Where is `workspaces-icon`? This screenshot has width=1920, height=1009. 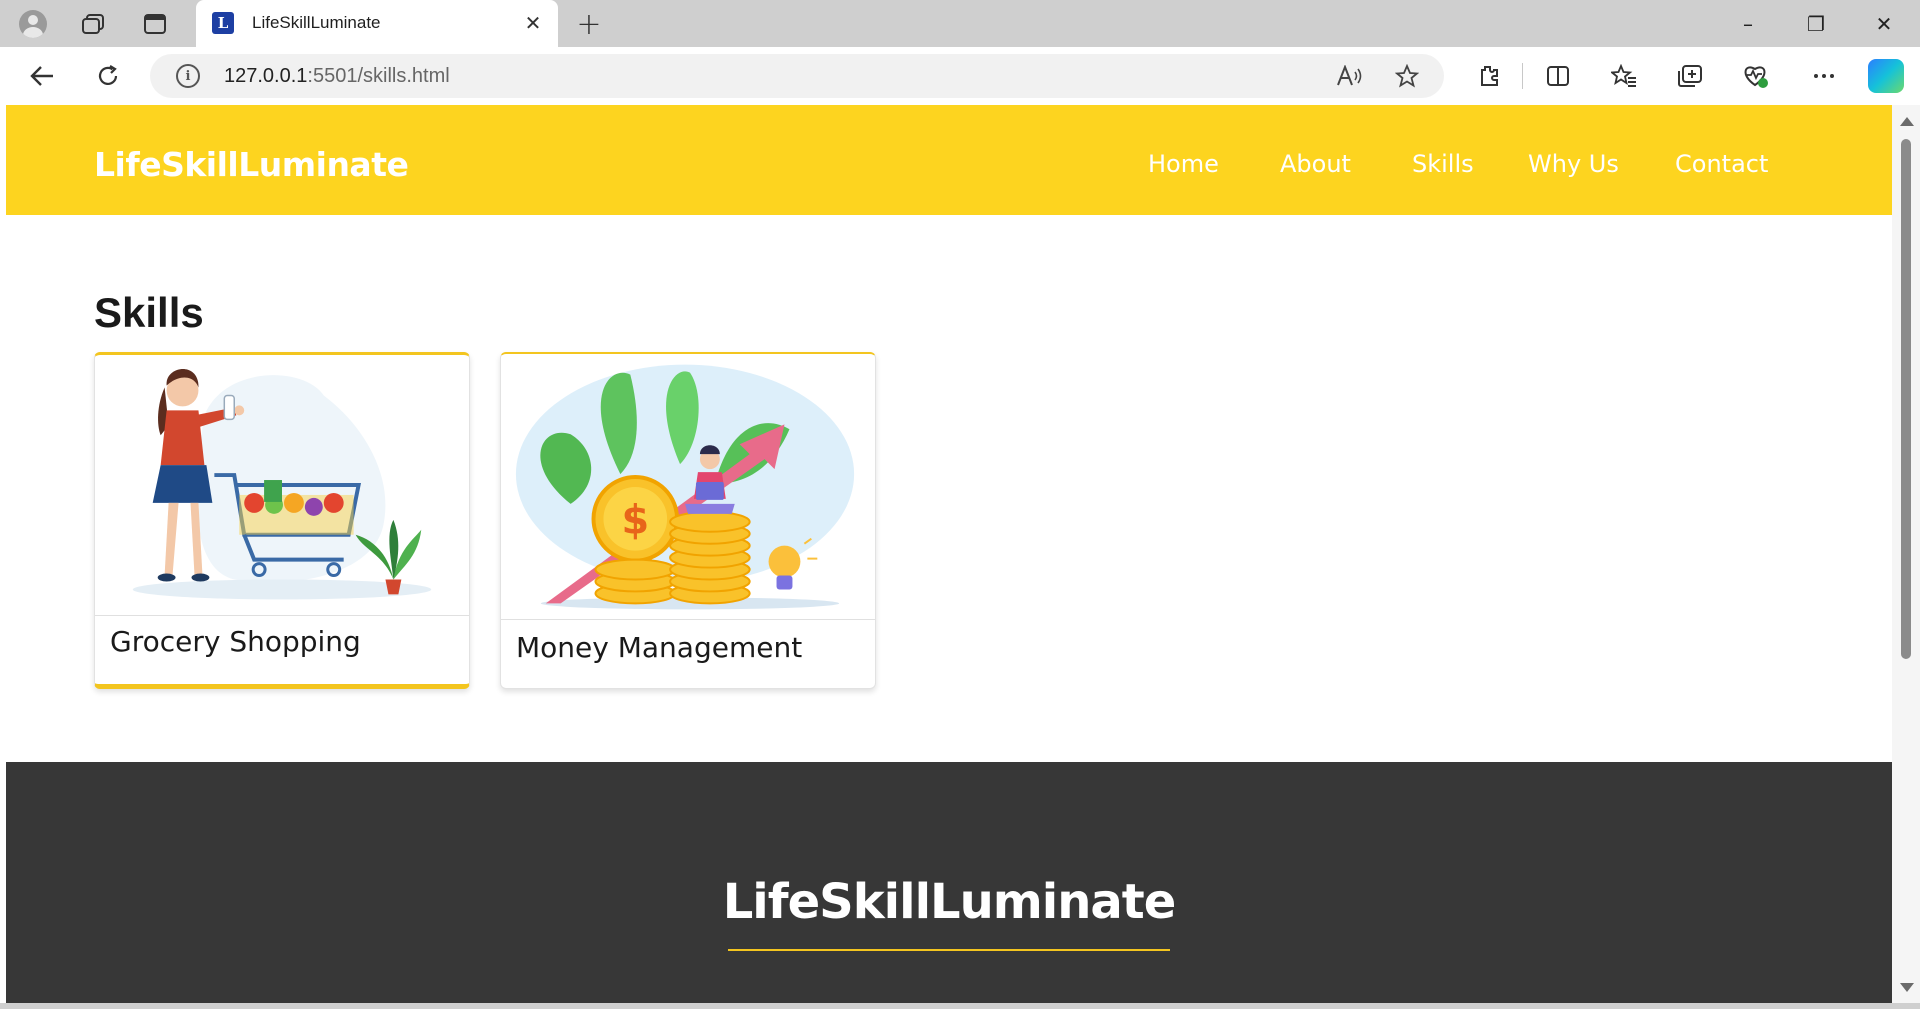 workspaces-icon is located at coordinates (93, 24).